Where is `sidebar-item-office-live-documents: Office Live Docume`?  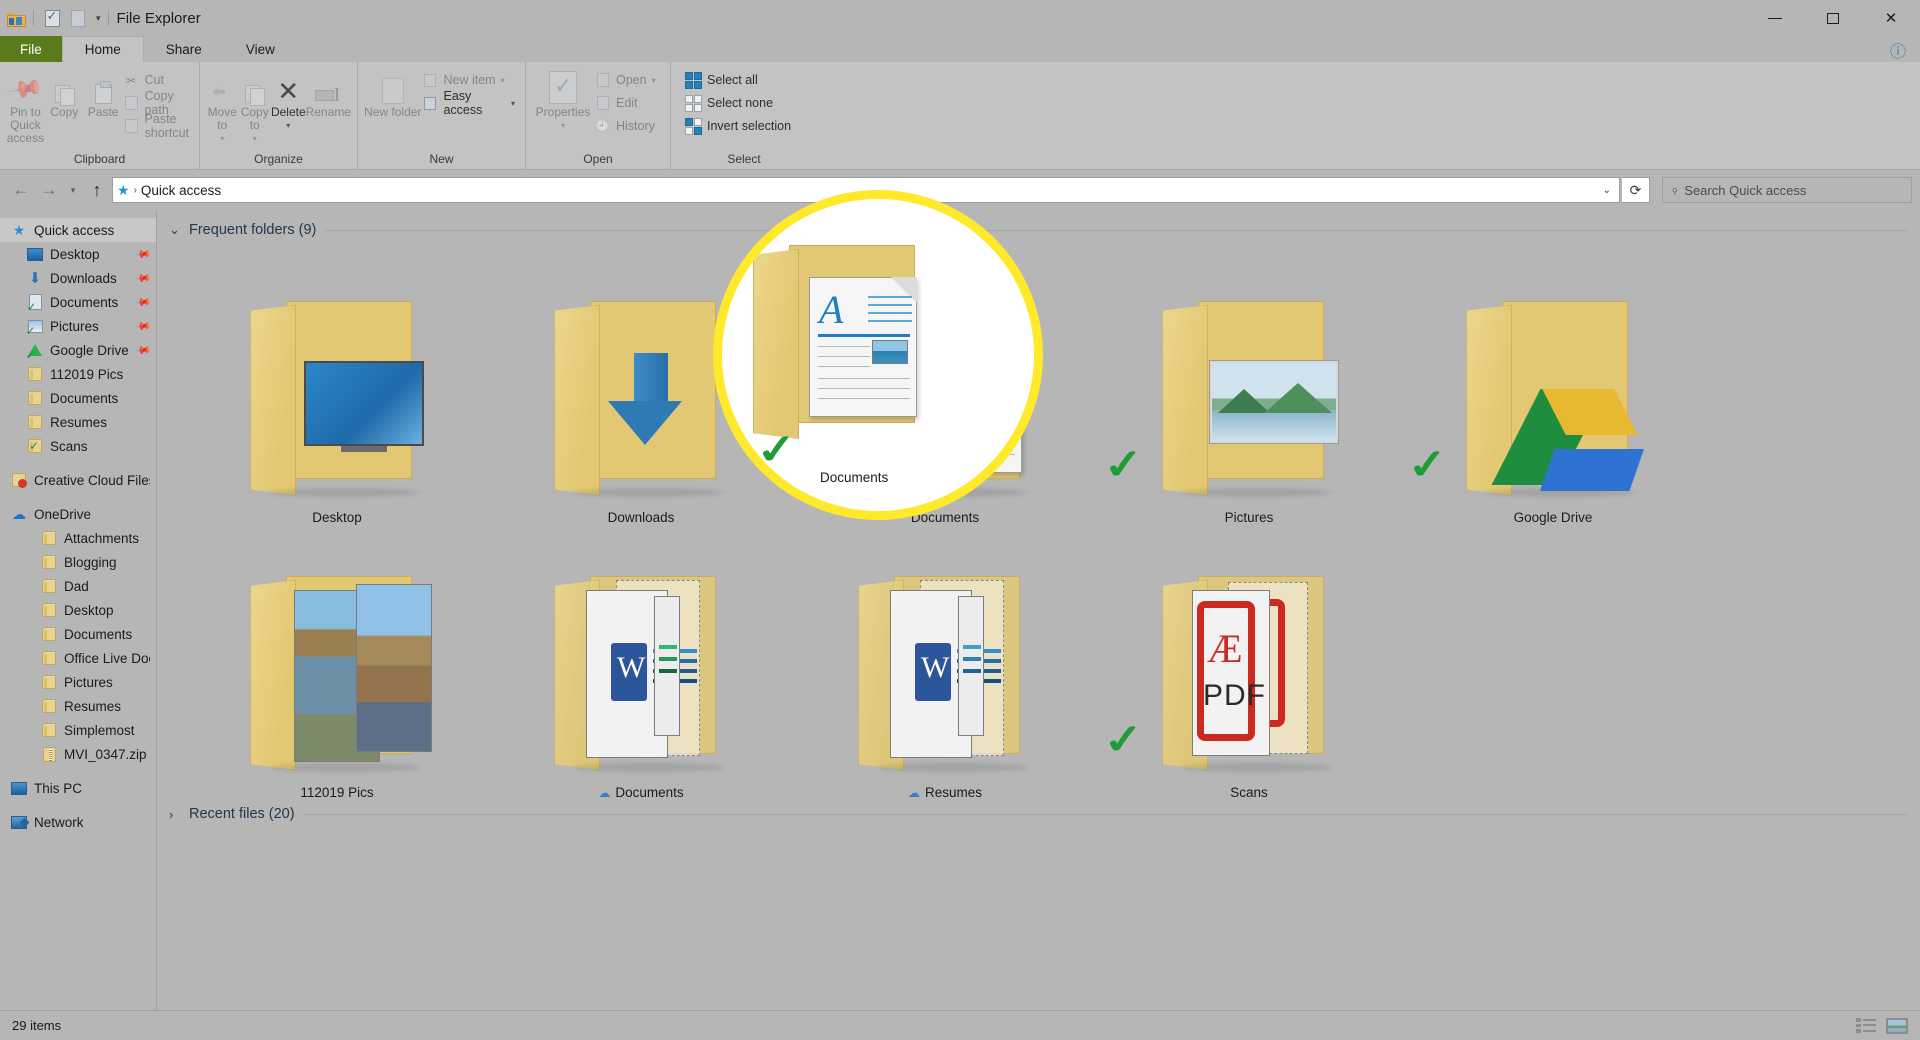 sidebar-item-office-live-documents: Office Live Docume is located at coordinates (78, 658).